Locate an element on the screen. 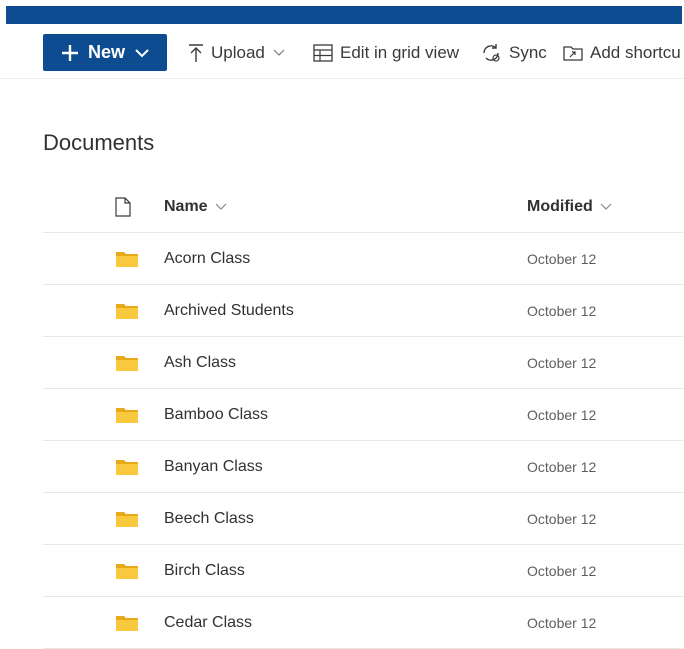 This screenshot has height=649, width=684. file-type-icon is located at coordinates (123, 207).